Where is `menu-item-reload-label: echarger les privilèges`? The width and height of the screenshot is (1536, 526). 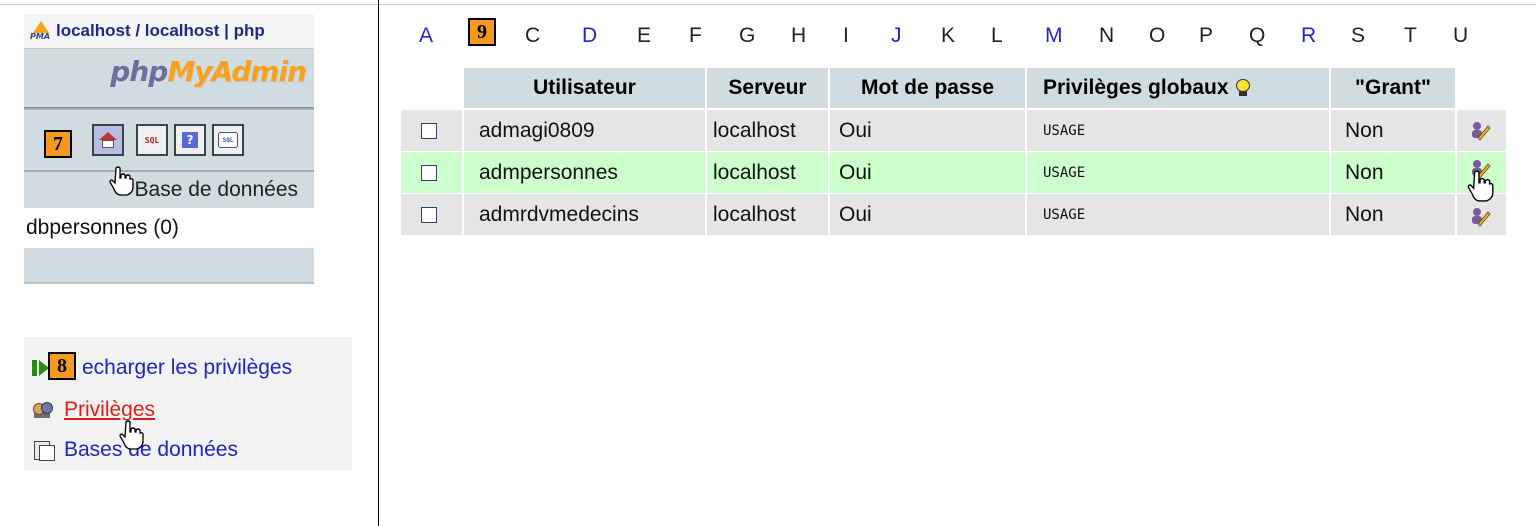 menu-item-reload-label: echarger les privilèges is located at coordinates (187, 368).